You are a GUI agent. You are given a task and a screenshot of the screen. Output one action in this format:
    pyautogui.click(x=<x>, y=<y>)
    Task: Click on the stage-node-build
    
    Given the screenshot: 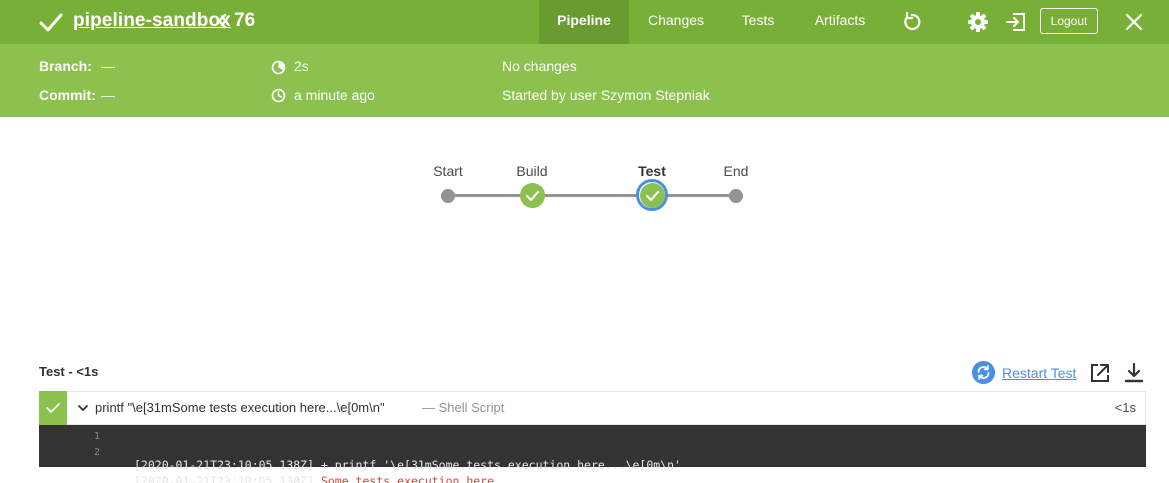 What is the action you would take?
    pyautogui.click(x=532, y=195)
    